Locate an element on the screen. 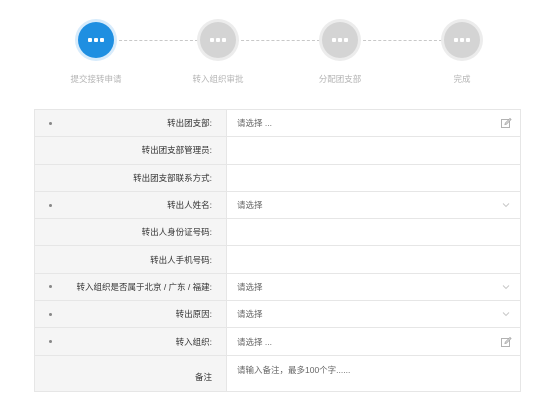 This screenshot has height=400, width=548. field-label-text: 转出原因: is located at coordinates (193, 314).